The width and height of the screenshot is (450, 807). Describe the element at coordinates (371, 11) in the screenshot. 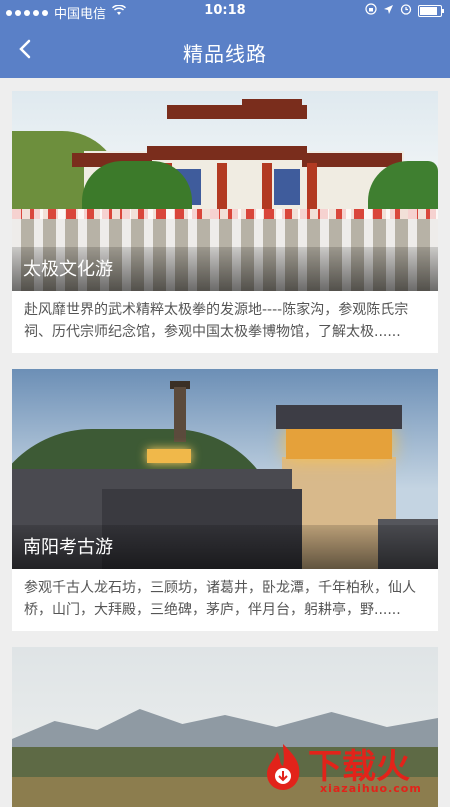

I see `orientation-lock-icon` at that location.